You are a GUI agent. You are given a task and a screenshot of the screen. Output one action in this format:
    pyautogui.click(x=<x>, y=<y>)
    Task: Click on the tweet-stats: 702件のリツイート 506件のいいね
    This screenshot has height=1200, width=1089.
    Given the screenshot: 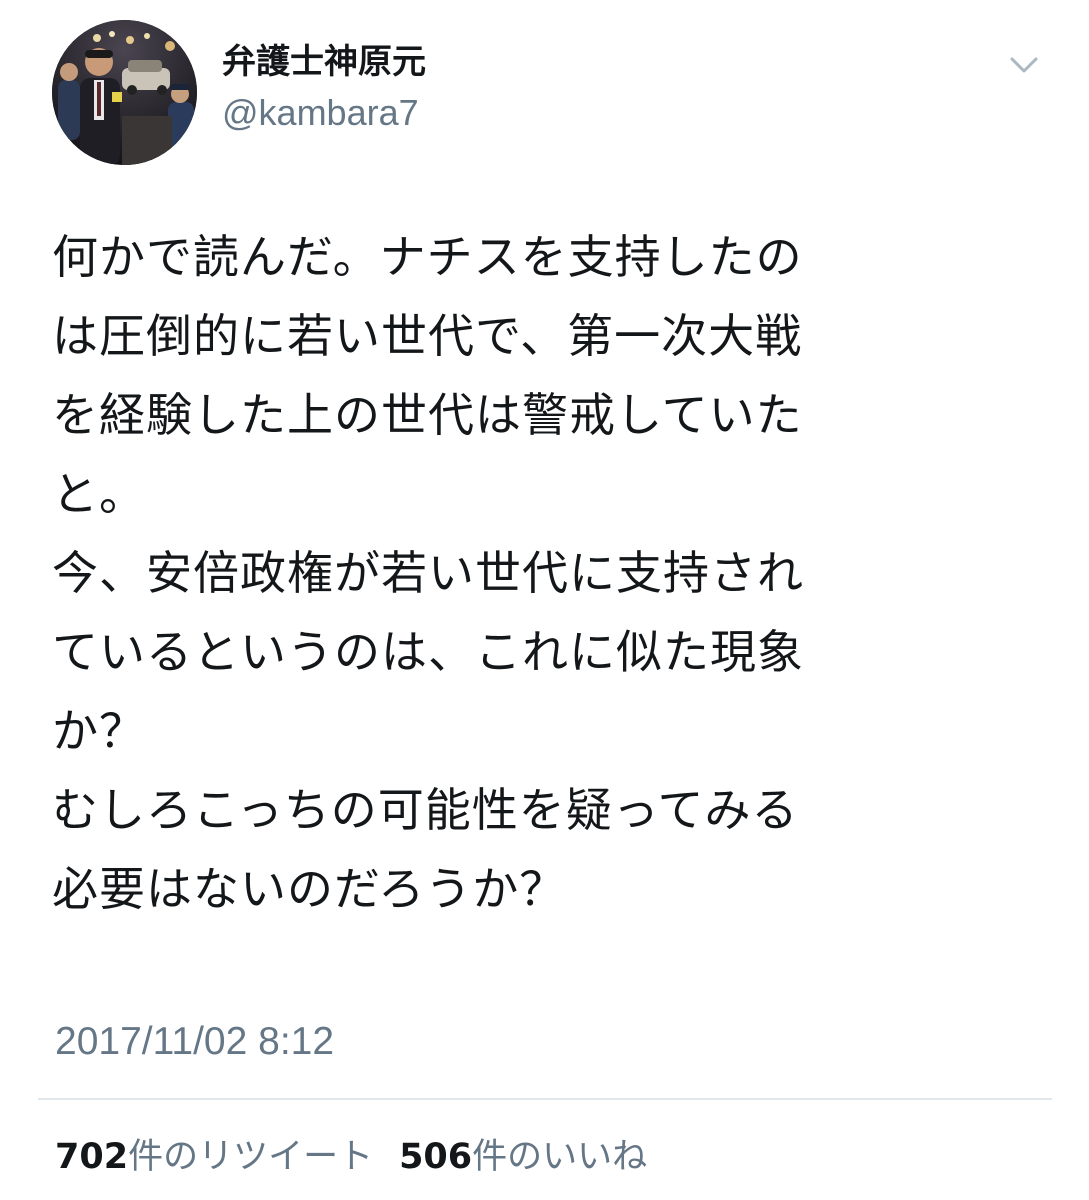 What is the action you would take?
    pyautogui.click(x=364, y=1157)
    